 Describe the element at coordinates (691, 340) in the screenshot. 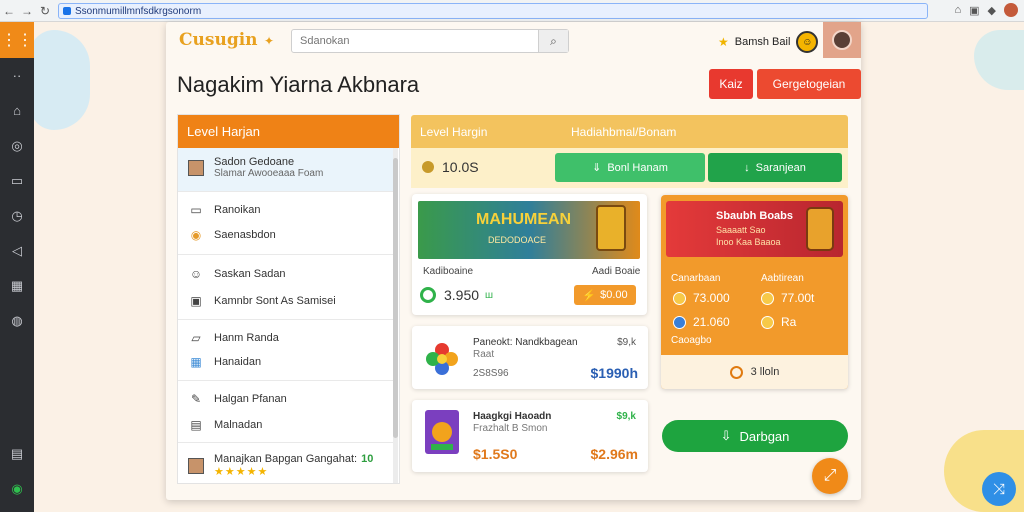

I see `offer-label-bottom: Caoagbo` at that location.